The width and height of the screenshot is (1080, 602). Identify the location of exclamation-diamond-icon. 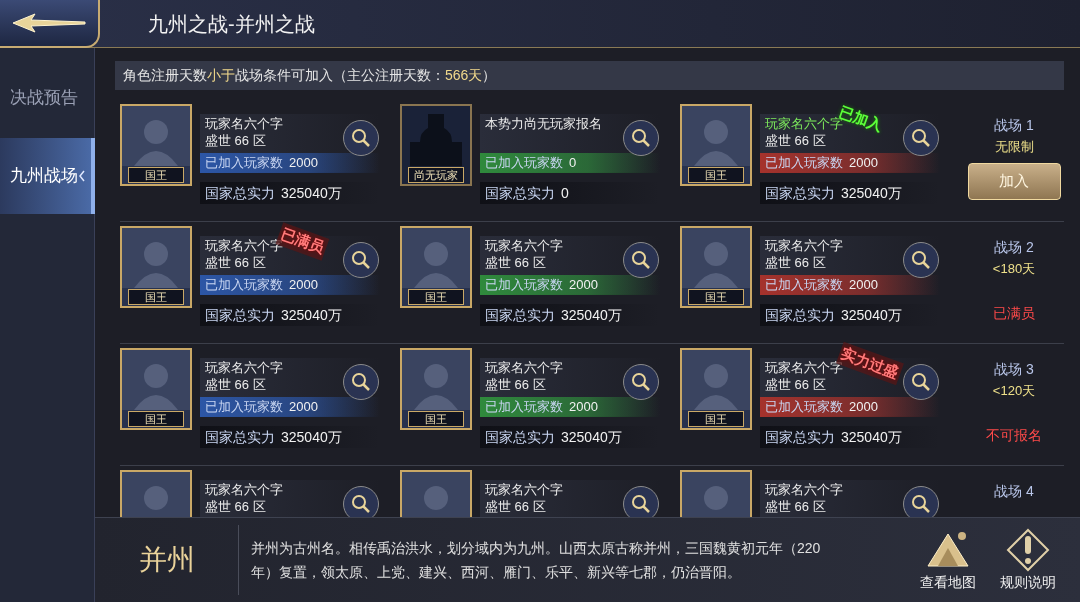
(1028, 549).